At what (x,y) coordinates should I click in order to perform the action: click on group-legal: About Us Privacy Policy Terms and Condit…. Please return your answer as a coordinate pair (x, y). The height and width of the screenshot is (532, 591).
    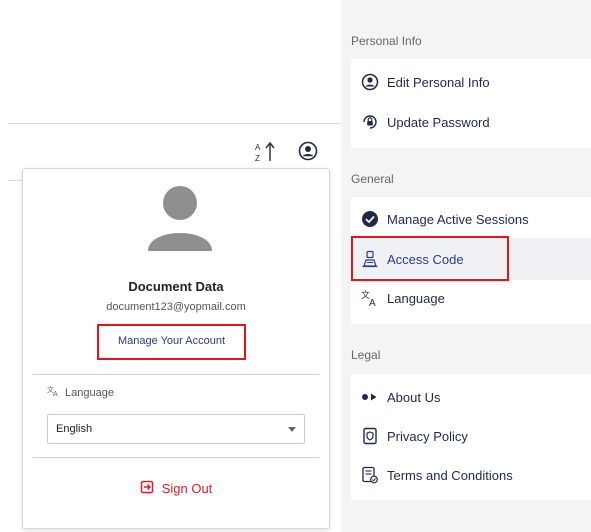
    Looking at the image, I should click on (471, 437).